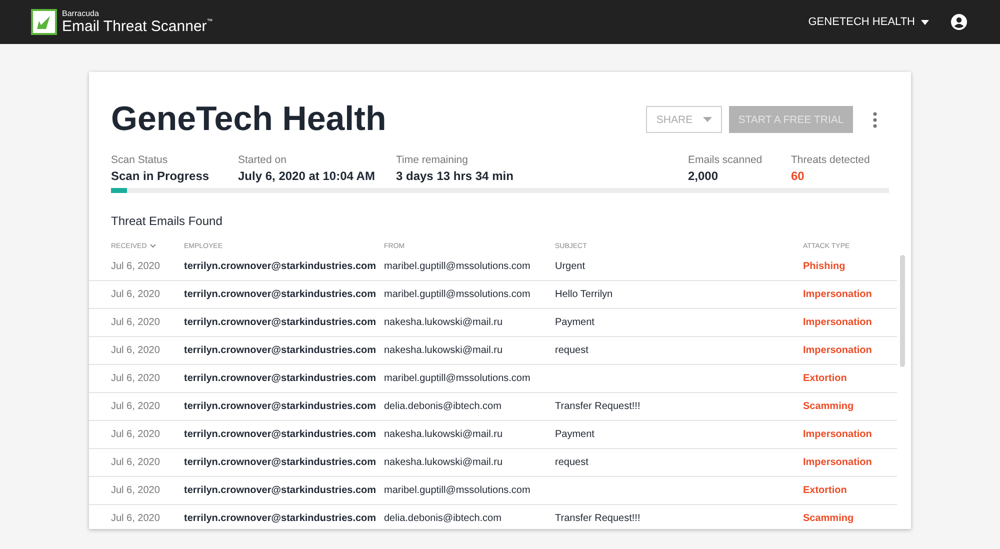  What do you see at coordinates (875, 120) in the screenshot?
I see `more-options-icon` at bounding box center [875, 120].